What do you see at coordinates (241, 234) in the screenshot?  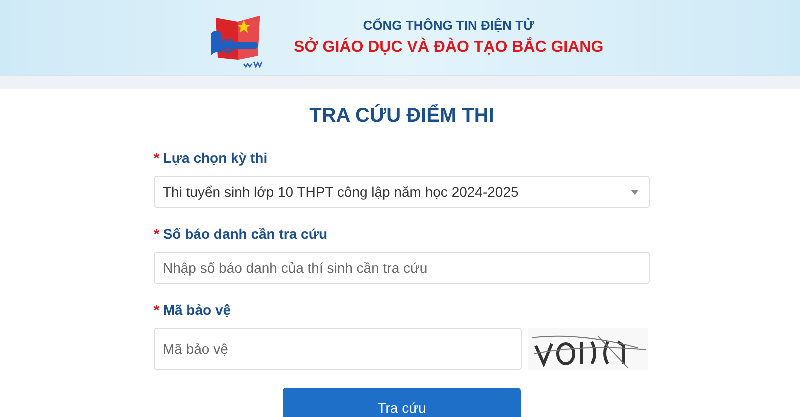 I see `field-label: * Số báo danh cần tra cứu` at bounding box center [241, 234].